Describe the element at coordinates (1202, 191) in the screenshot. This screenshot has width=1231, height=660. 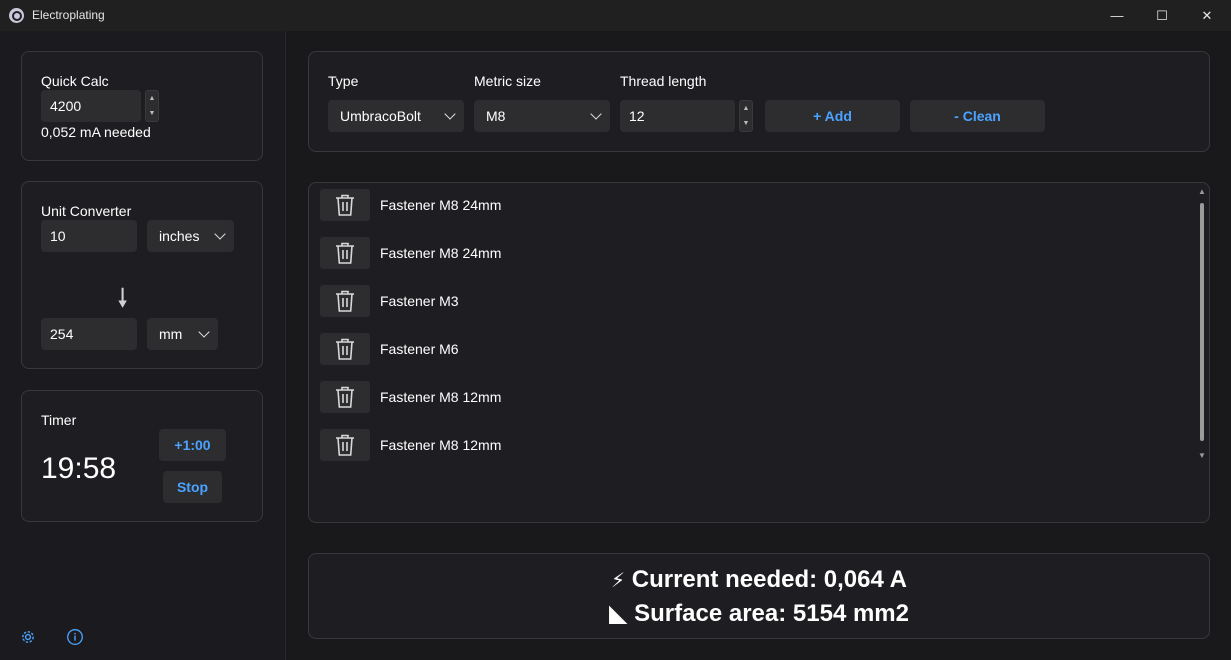
I see `scroll-up-icon: ▲` at that location.